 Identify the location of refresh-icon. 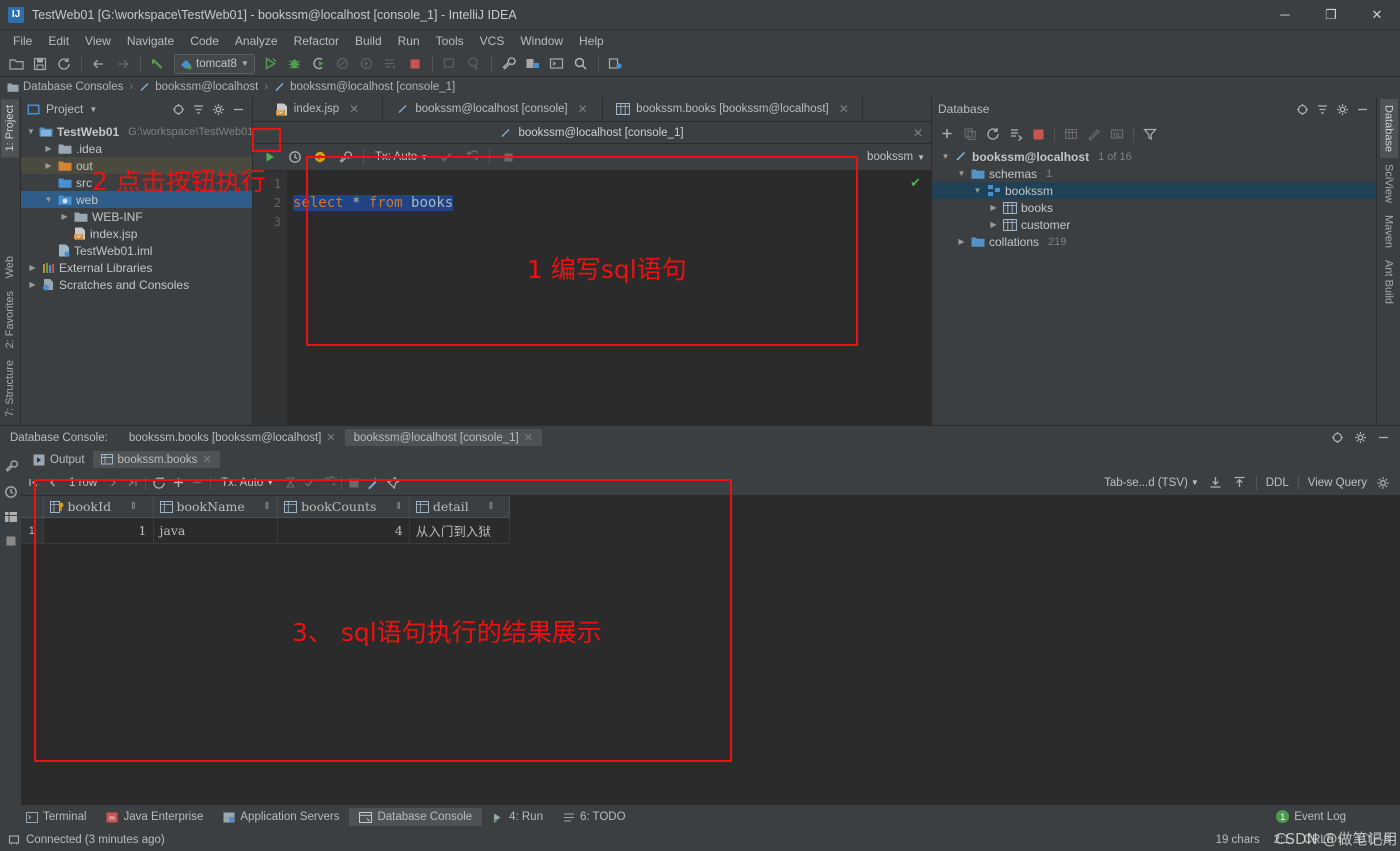
(993, 134).